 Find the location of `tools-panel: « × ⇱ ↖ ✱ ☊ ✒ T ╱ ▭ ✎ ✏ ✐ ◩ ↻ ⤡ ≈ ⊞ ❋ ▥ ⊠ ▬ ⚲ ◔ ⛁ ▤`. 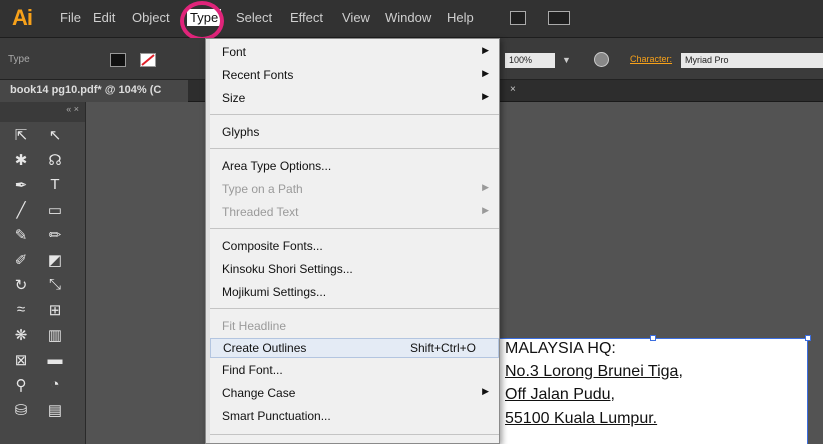

tools-panel: « × ⇱ ↖ ✱ ☊ ✒ T ╱ ▭ ✎ ✏ ✐ ◩ ↻ ⤡ ≈ ⊞ ❋ ▥ ⊠ ▬ ⚲ ◔ ⛁ ▤ is located at coordinates (43, 273).